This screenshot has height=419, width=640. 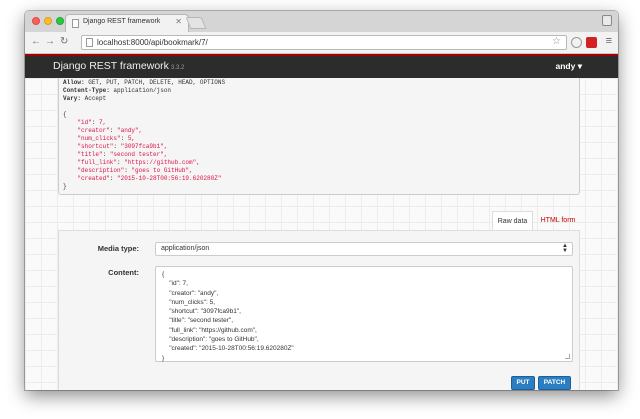 What do you see at coordinates (111, 66) in the screenshot?
I see `brand-title: Django REST framework` at bounding box center [111, 66].